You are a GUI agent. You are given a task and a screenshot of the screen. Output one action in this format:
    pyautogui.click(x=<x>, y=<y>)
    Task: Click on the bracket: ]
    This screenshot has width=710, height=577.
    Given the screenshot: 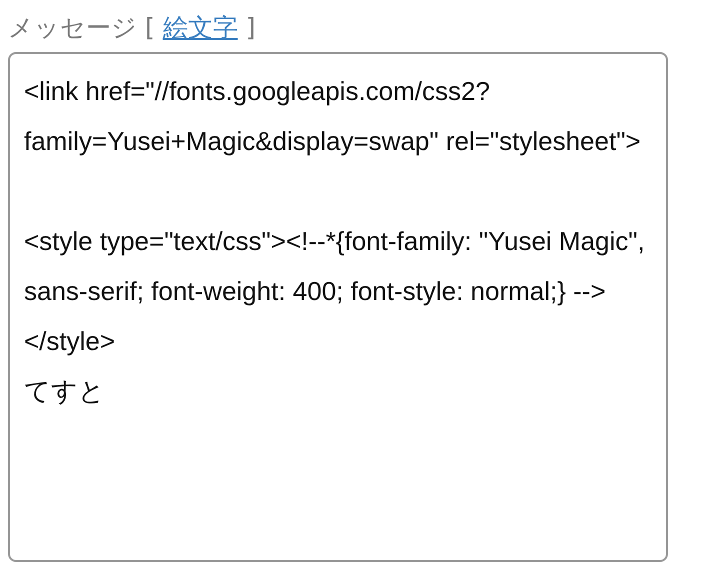 What is the action you would take?
    pyautogui.click(x=251, y=28)
    